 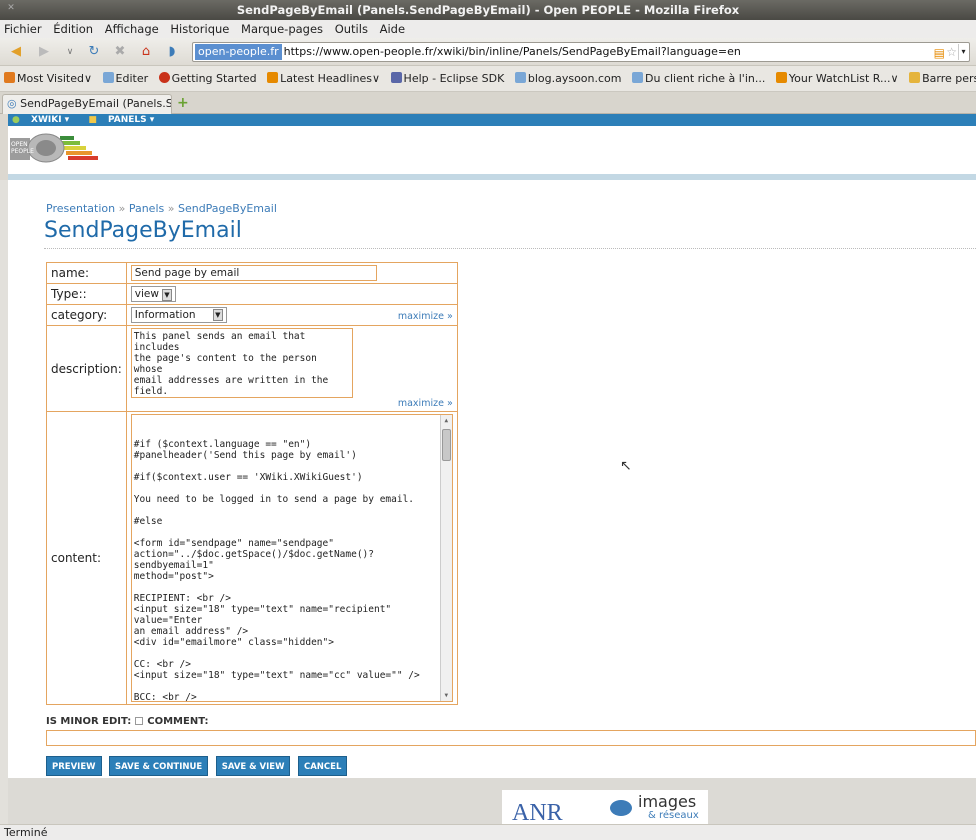 I want to click on bookmark-editer: Editer, so click(x=125, y=78).